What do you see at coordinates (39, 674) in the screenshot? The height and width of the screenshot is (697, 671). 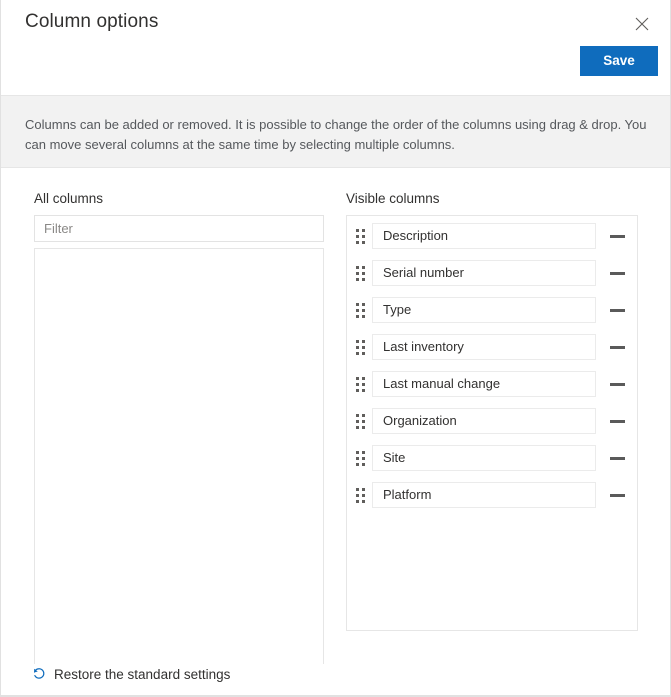 I see `undo-arrow-icon` at bounding box center [39, 674].